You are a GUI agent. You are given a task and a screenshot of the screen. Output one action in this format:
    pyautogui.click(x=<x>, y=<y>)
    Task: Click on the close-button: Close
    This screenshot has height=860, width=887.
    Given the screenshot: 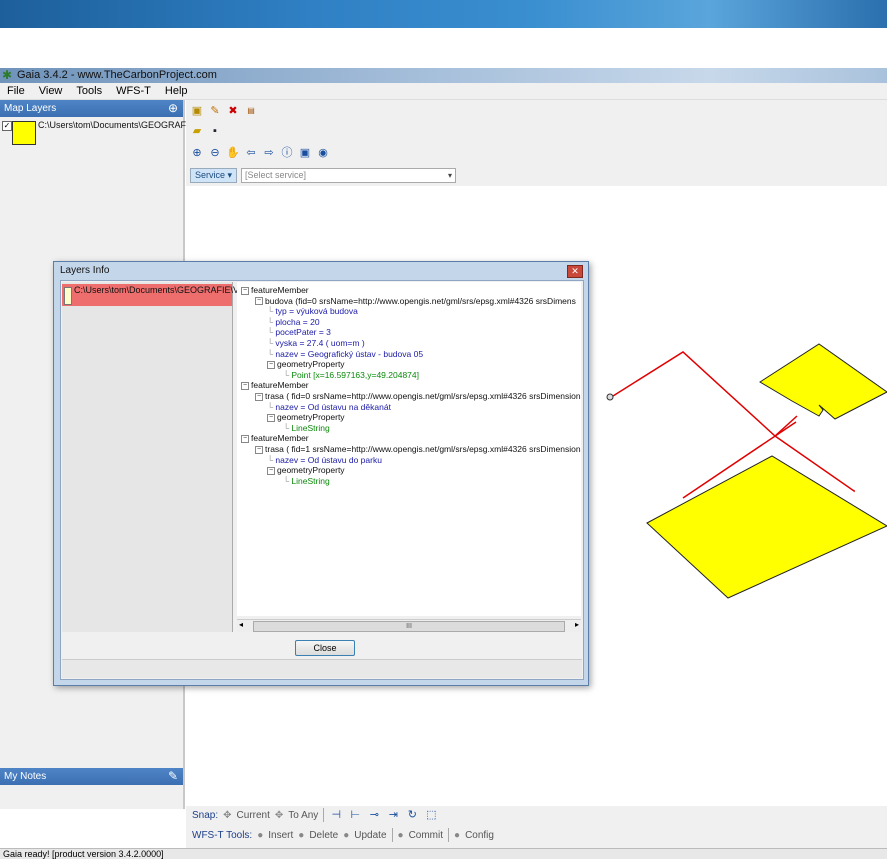 What is the action you would take?
    pyautogui.click(x=325, y=648)
    